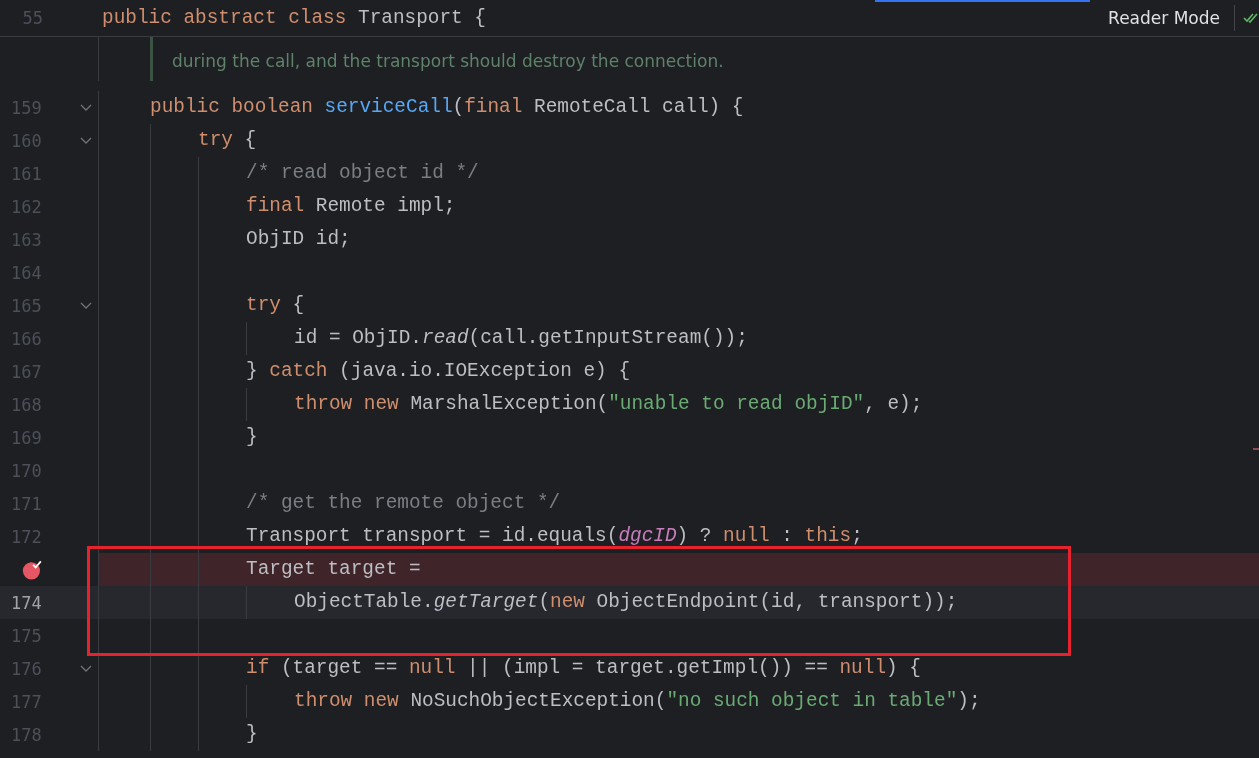 Image resolution: width=1259 pixels, height=758 pixels. Describe the element at coordinates (294, 18) in the screenshot. I see `code-line: public abstract class Transport {` at that location.